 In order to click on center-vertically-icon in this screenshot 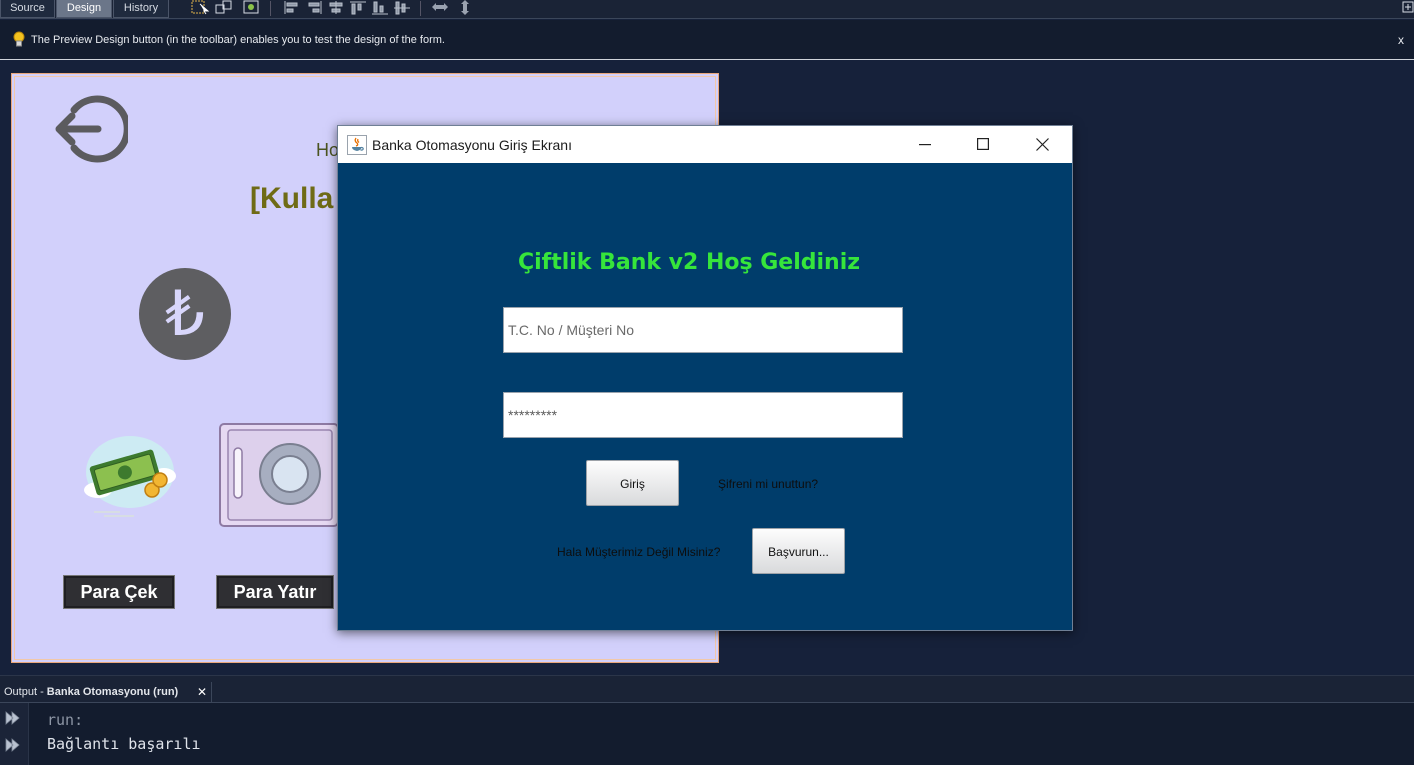, I will do `click(402, 7)`.